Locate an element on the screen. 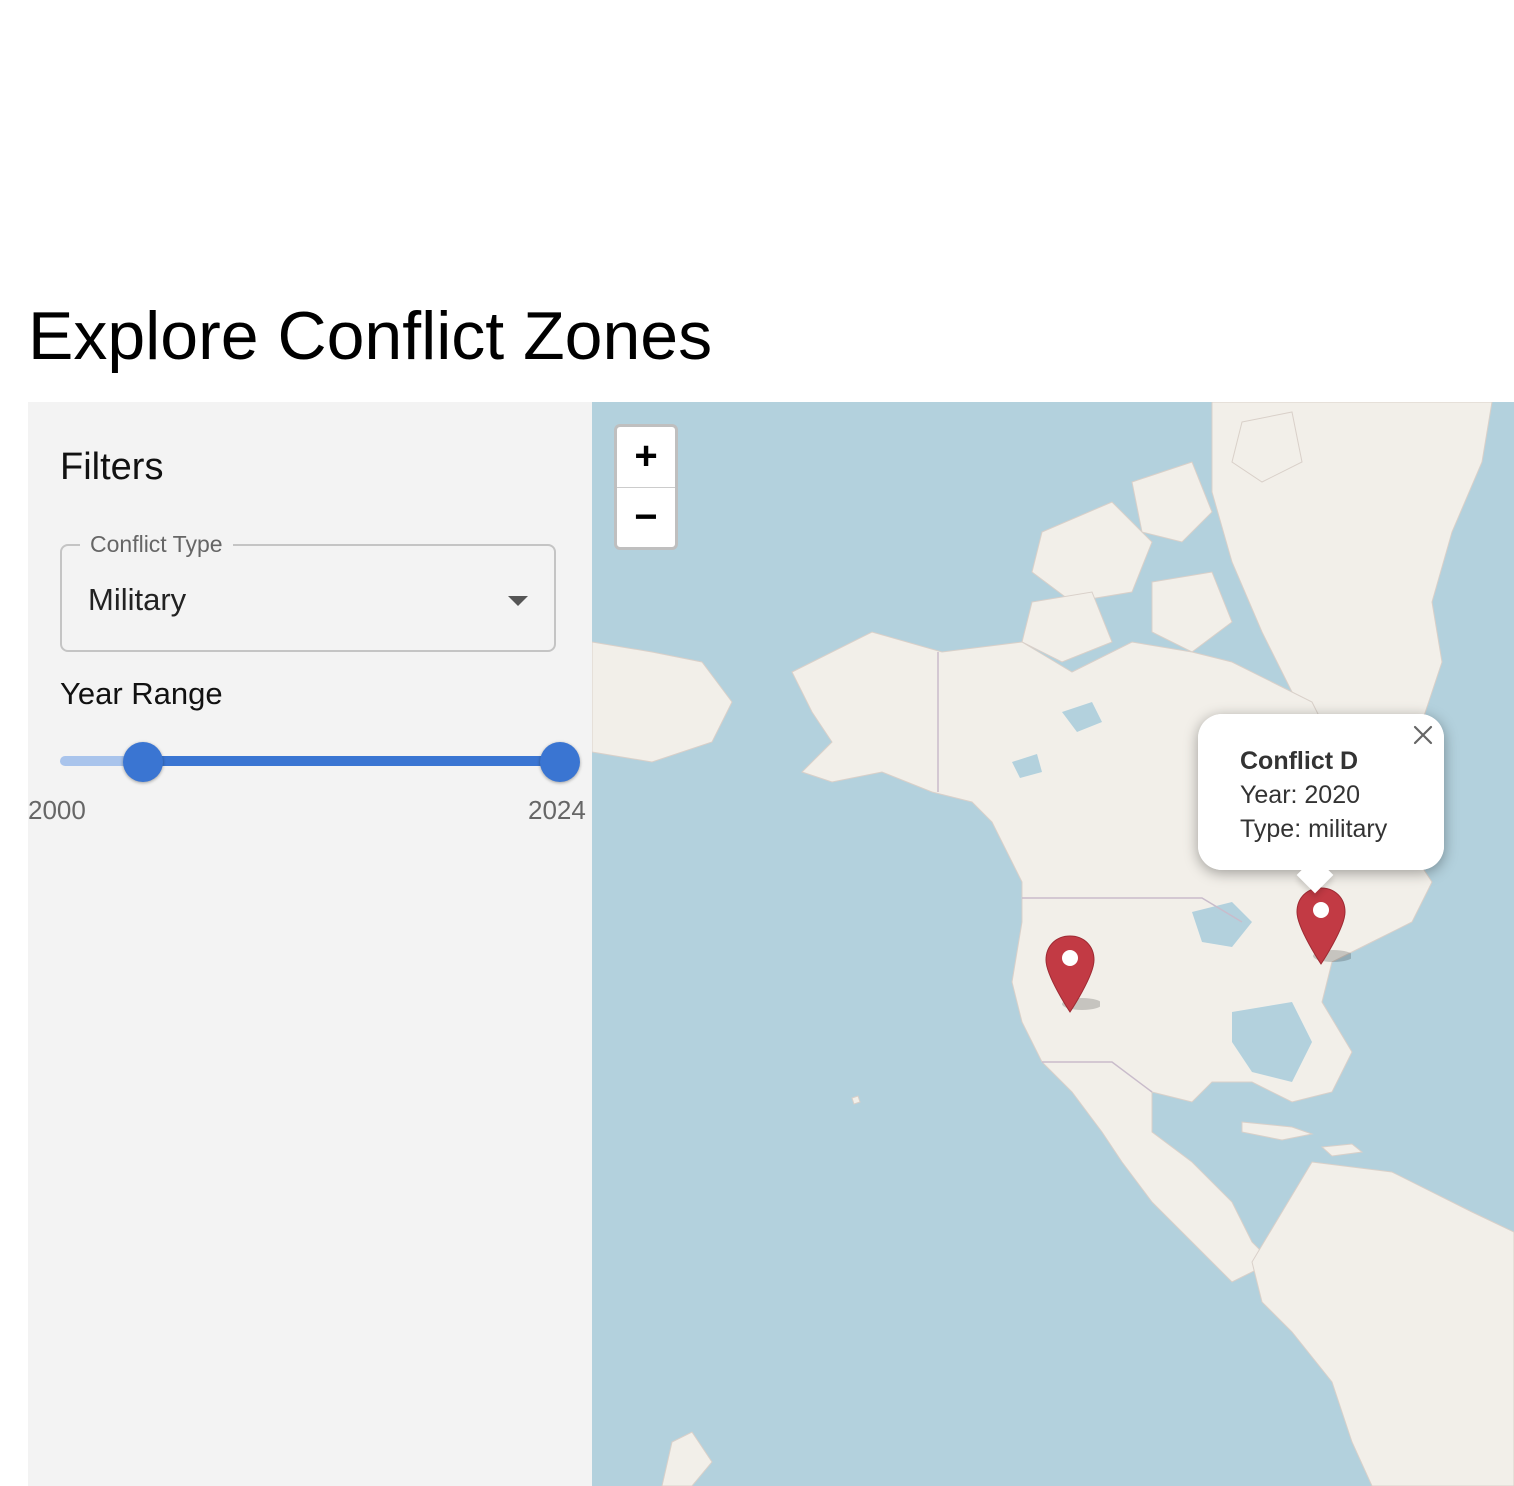 The image size is (1514, 1486). year-range-label: Year Range is located at coordinates (141, 693).